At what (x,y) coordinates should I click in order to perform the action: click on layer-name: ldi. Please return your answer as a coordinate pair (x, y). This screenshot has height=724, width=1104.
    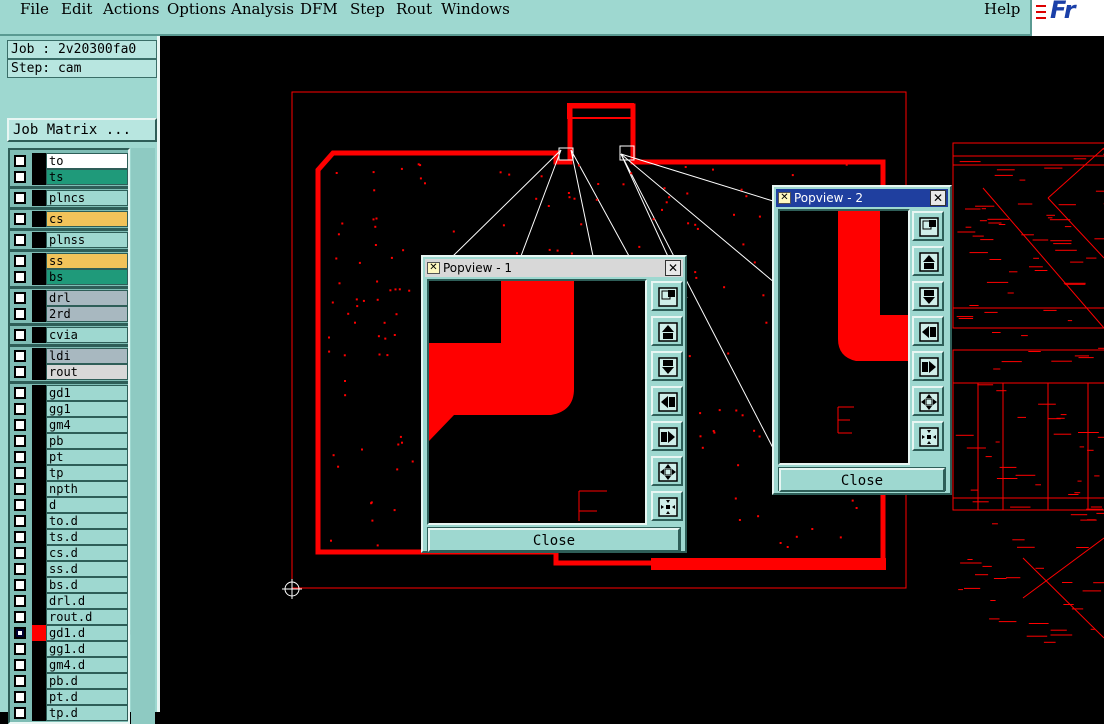
    Looking at the image, I should click on (87, 356).